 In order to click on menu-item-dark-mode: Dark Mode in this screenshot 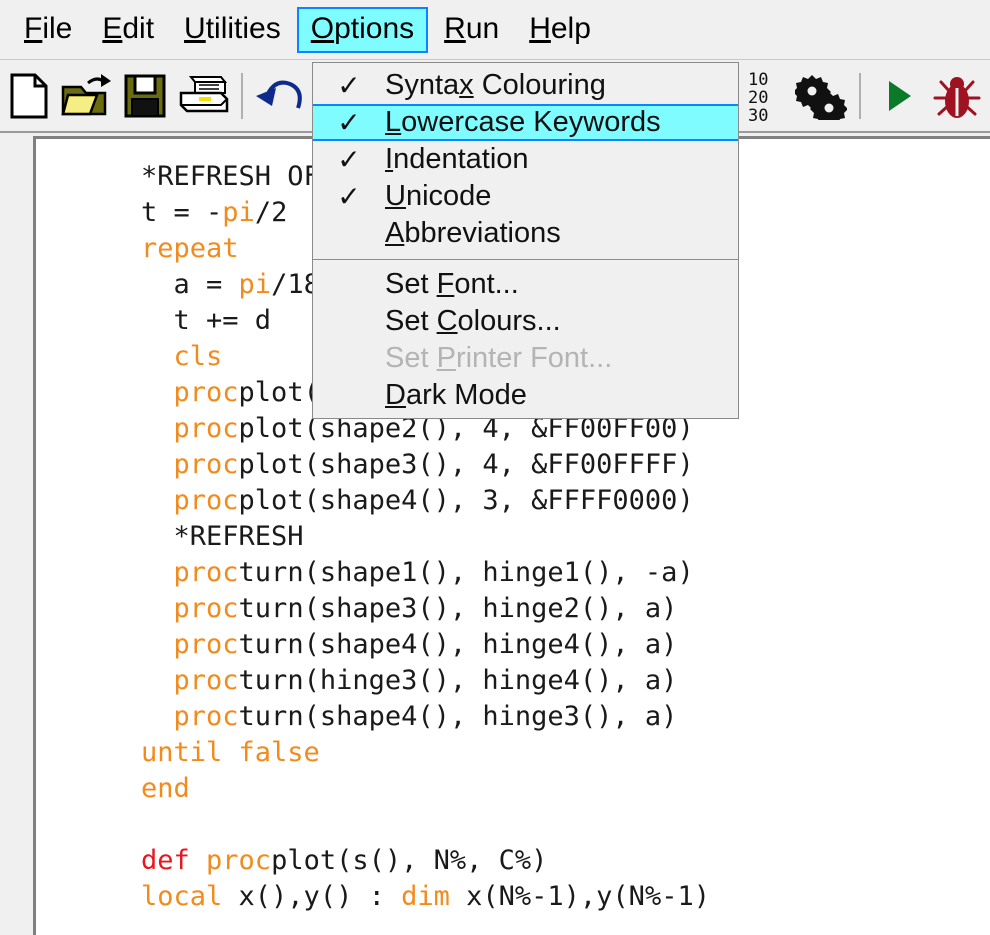, I will do `click(525, 395)`.